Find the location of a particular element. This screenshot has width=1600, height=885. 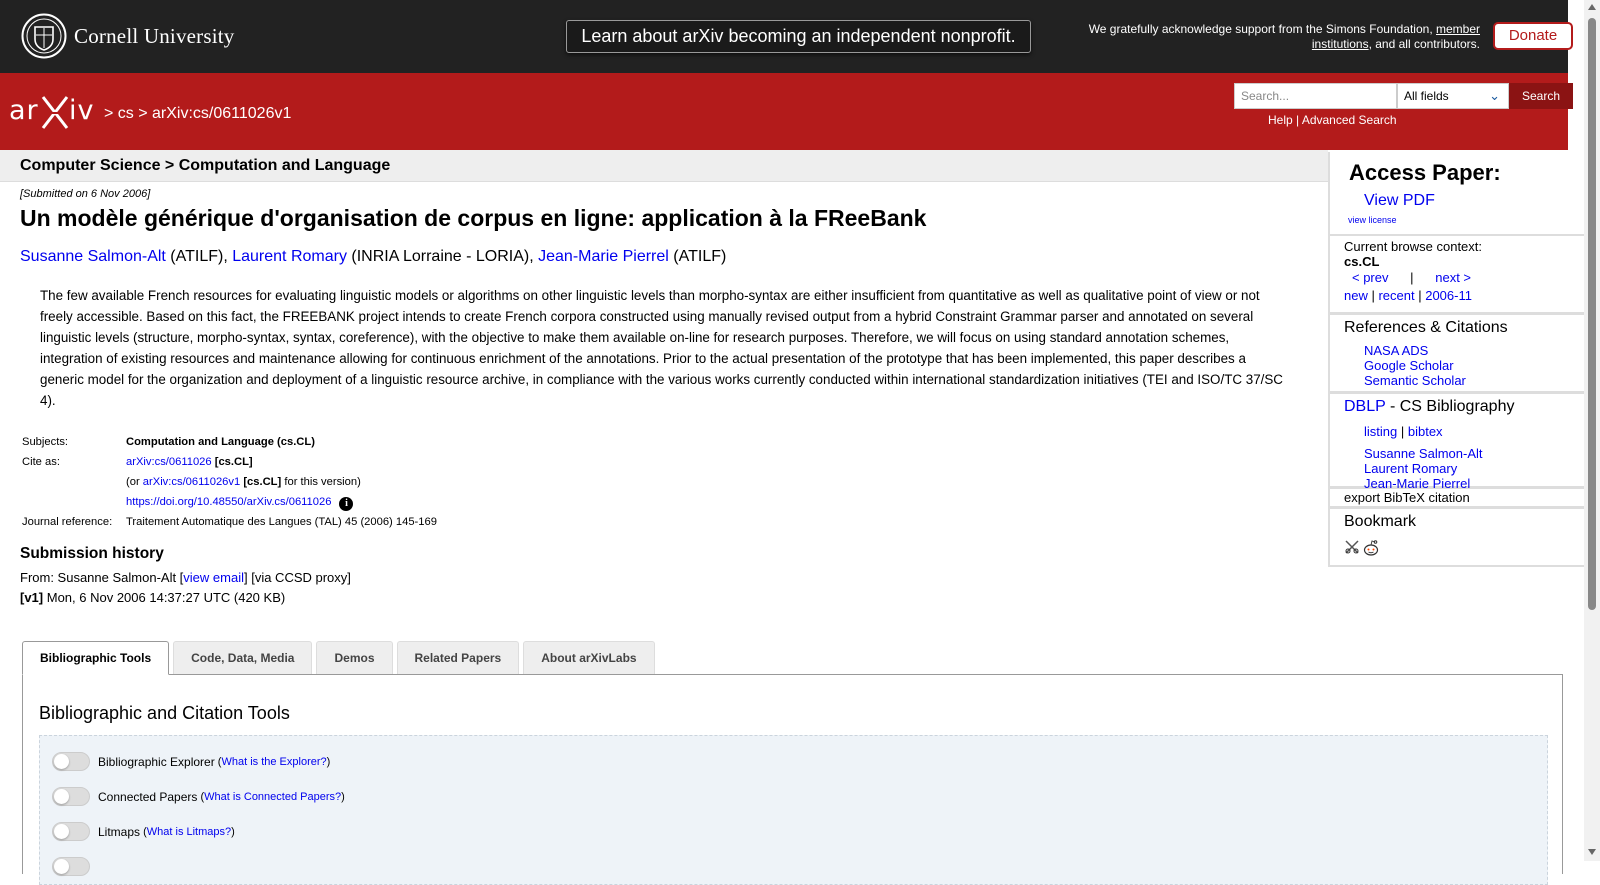

dblp-title-text: - CS Bibliography is located at coordinates (1450, 406).